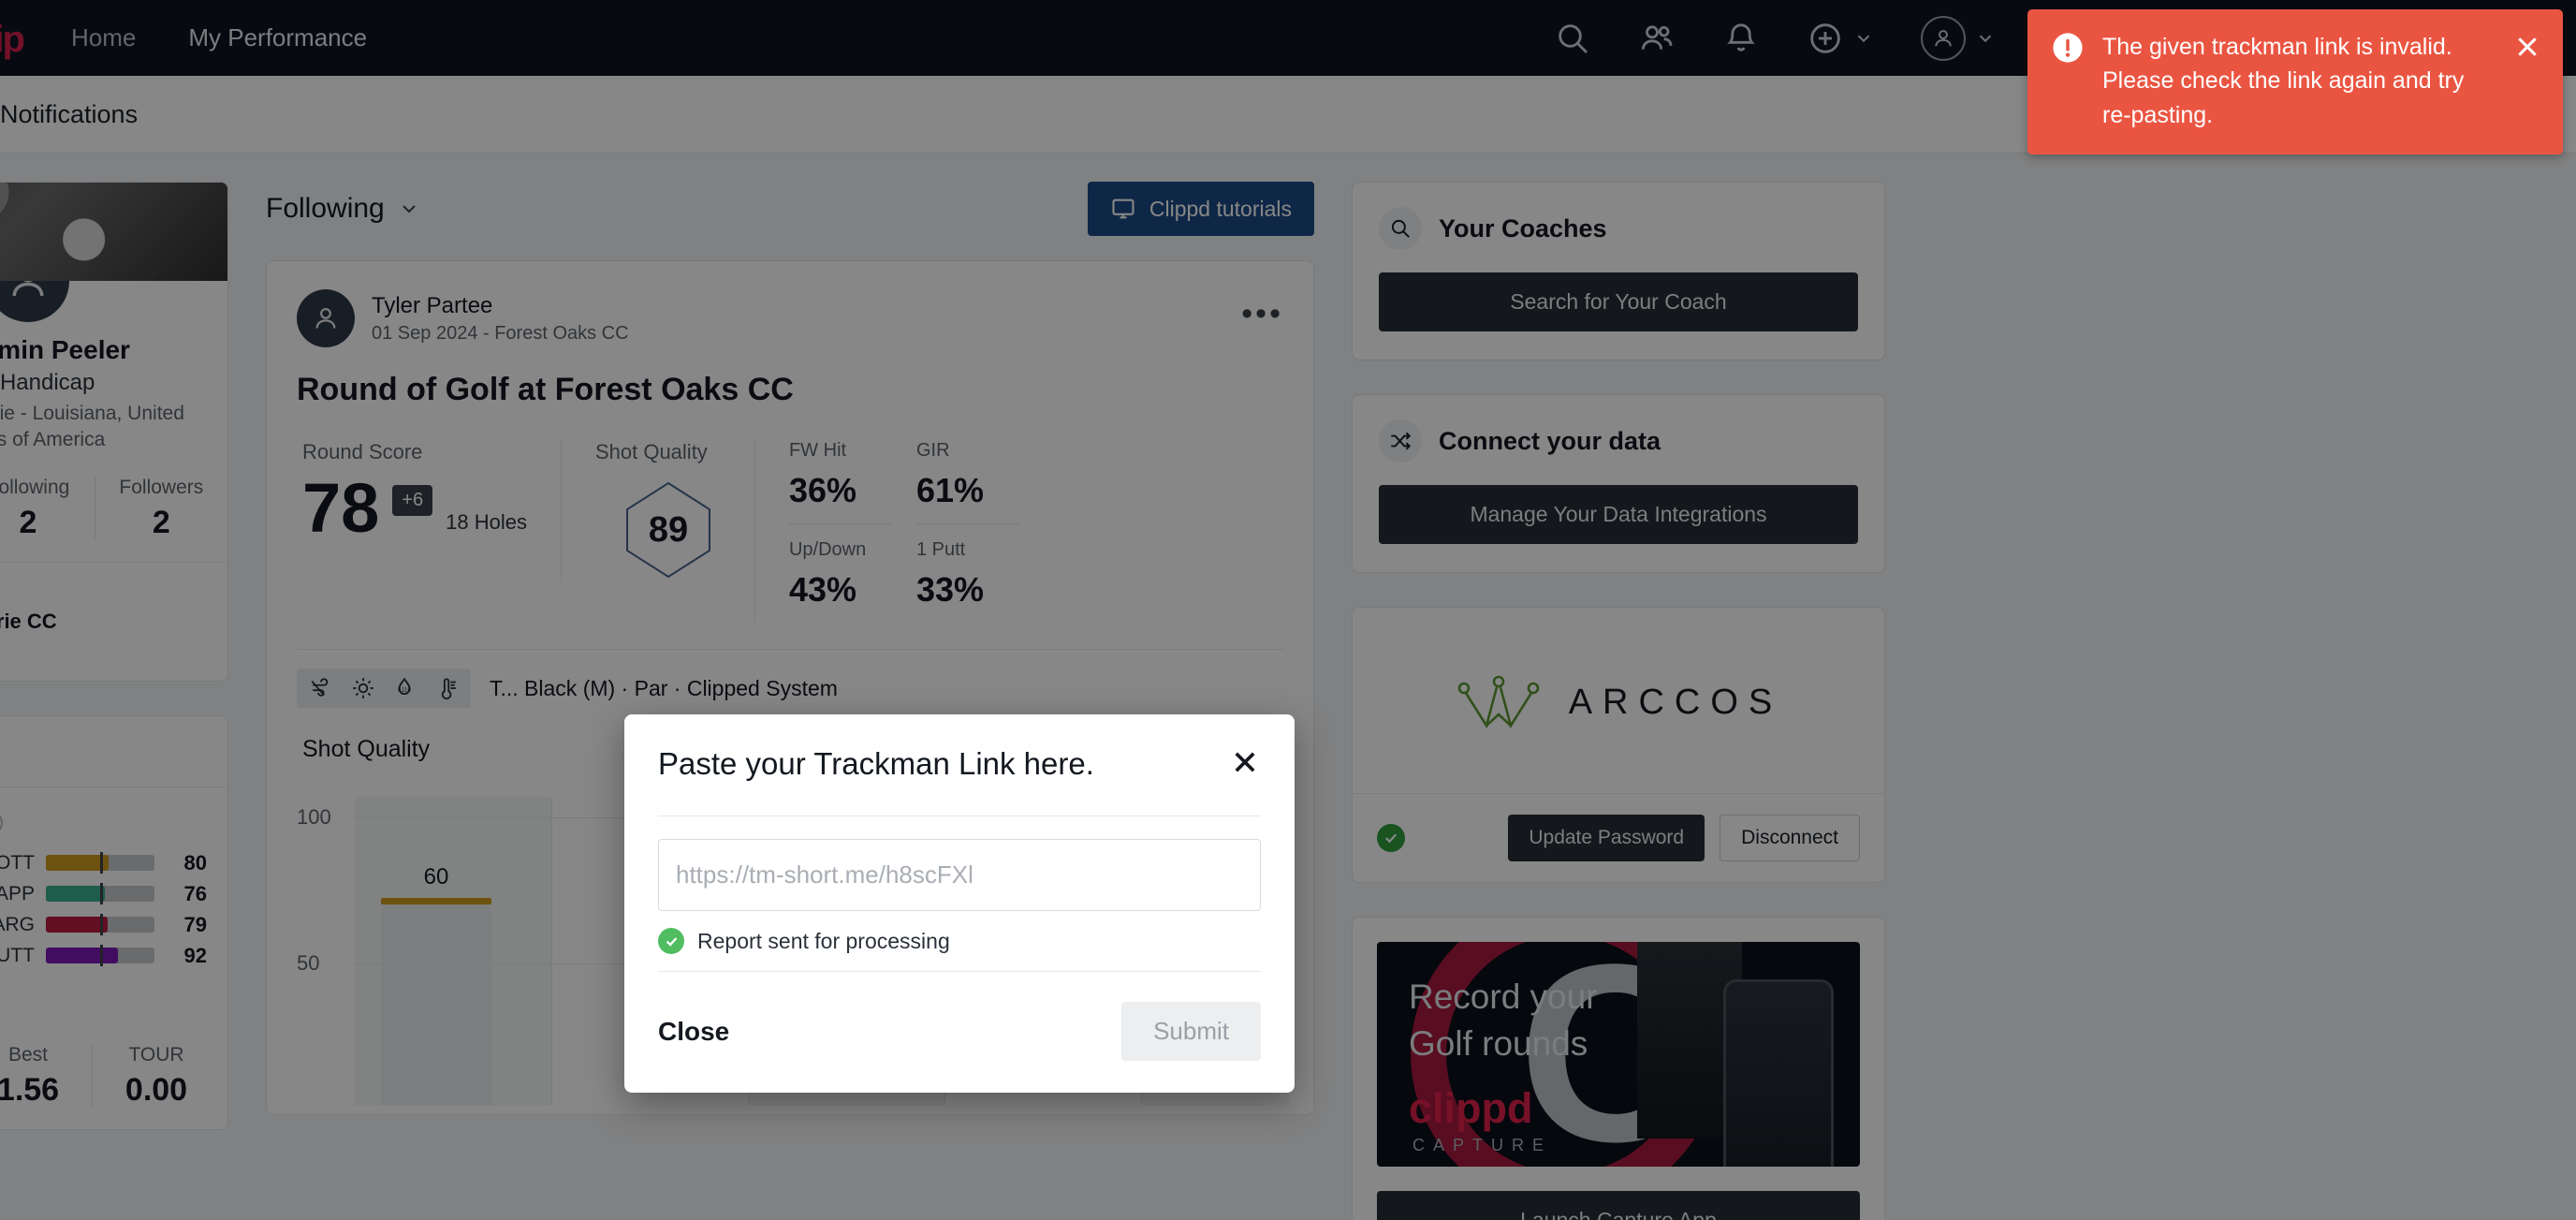 The width and height of the screenshot is (2576, 1220). Describe the element at coordinates (876, 763) in the screenshot. I see `modal-title: Paste your Trackman Link here.` at that location.